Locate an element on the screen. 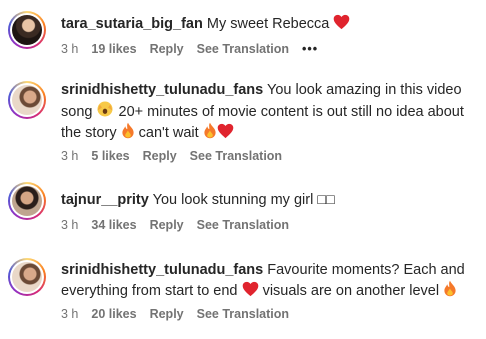 This screenshot has height=339, width=486. comment-text: My sweet Rebecca is located at coordinates (268, 24).